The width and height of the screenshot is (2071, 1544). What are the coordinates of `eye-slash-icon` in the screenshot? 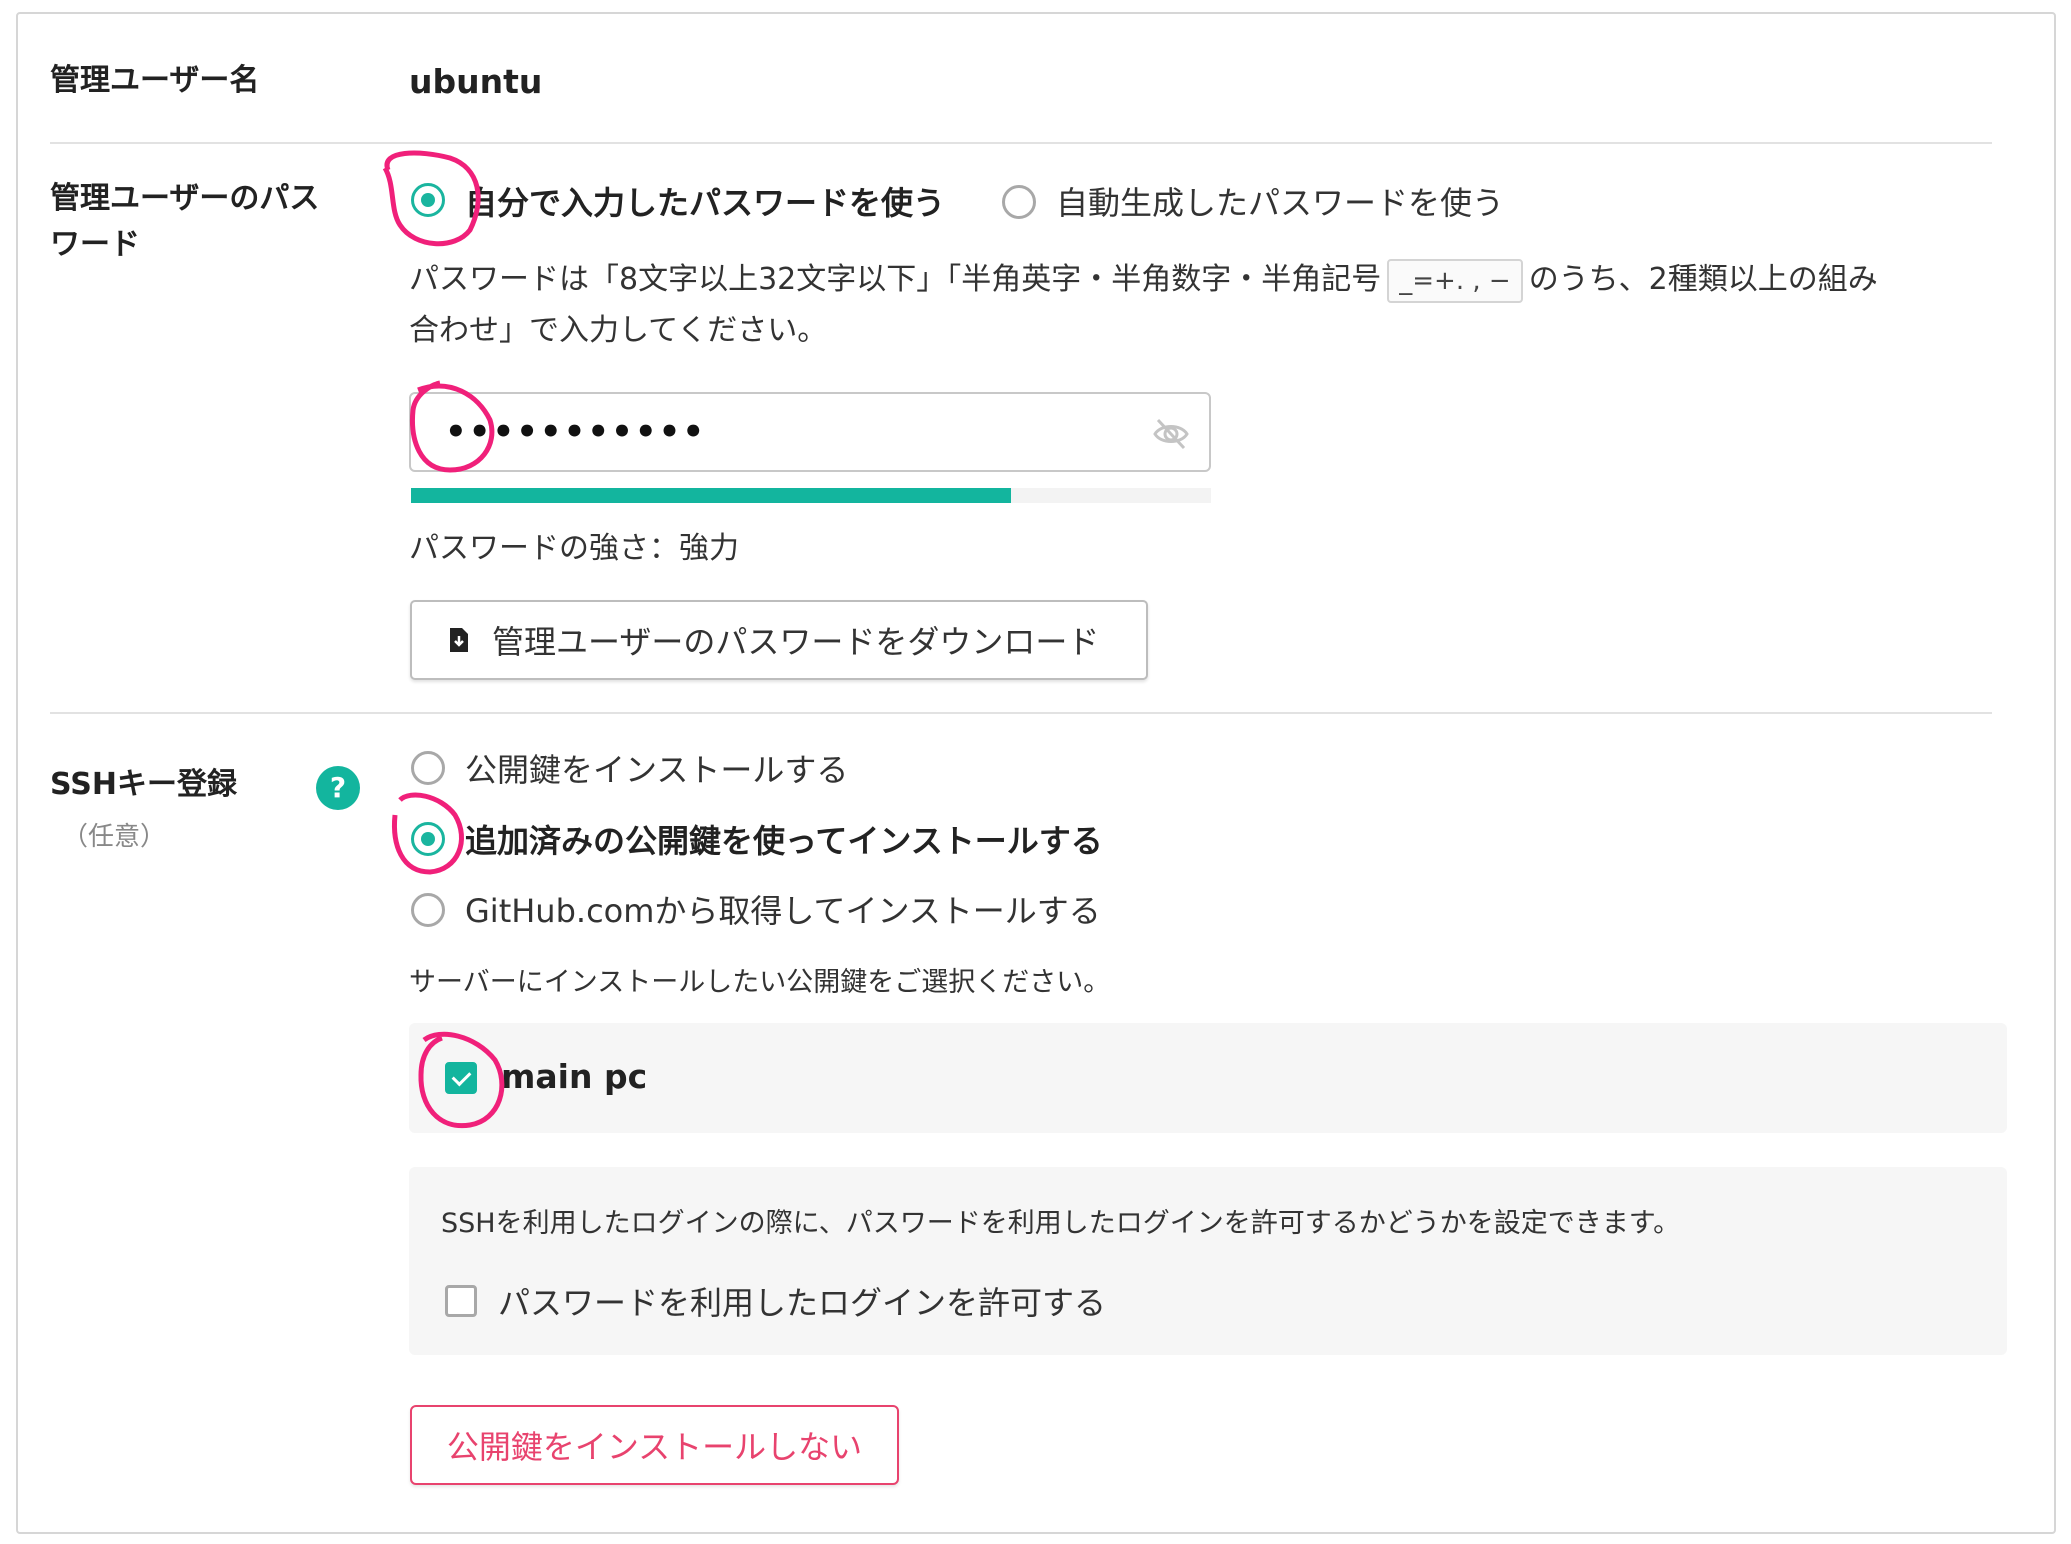 It's located at (1171, 436).